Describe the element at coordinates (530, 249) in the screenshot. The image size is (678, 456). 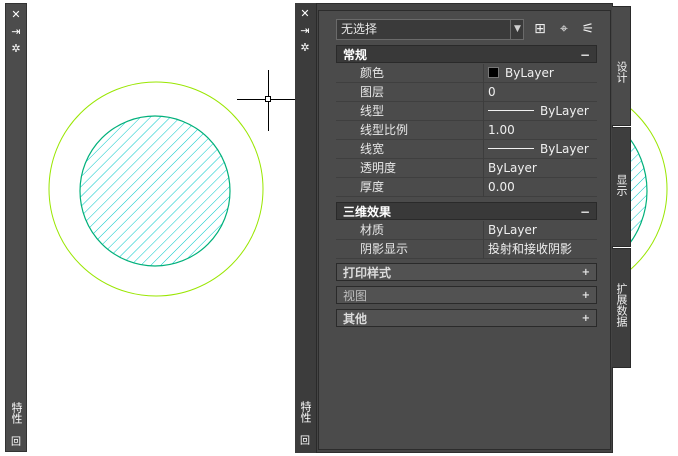
I see `property-value: 投射和接收阴影` at that location.